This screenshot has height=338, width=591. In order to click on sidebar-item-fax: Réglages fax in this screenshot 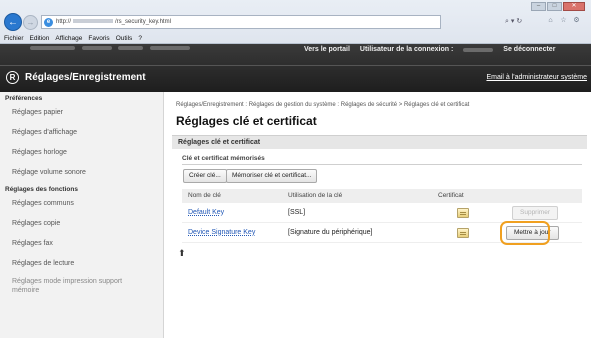, I will do `click(81, 244)`.